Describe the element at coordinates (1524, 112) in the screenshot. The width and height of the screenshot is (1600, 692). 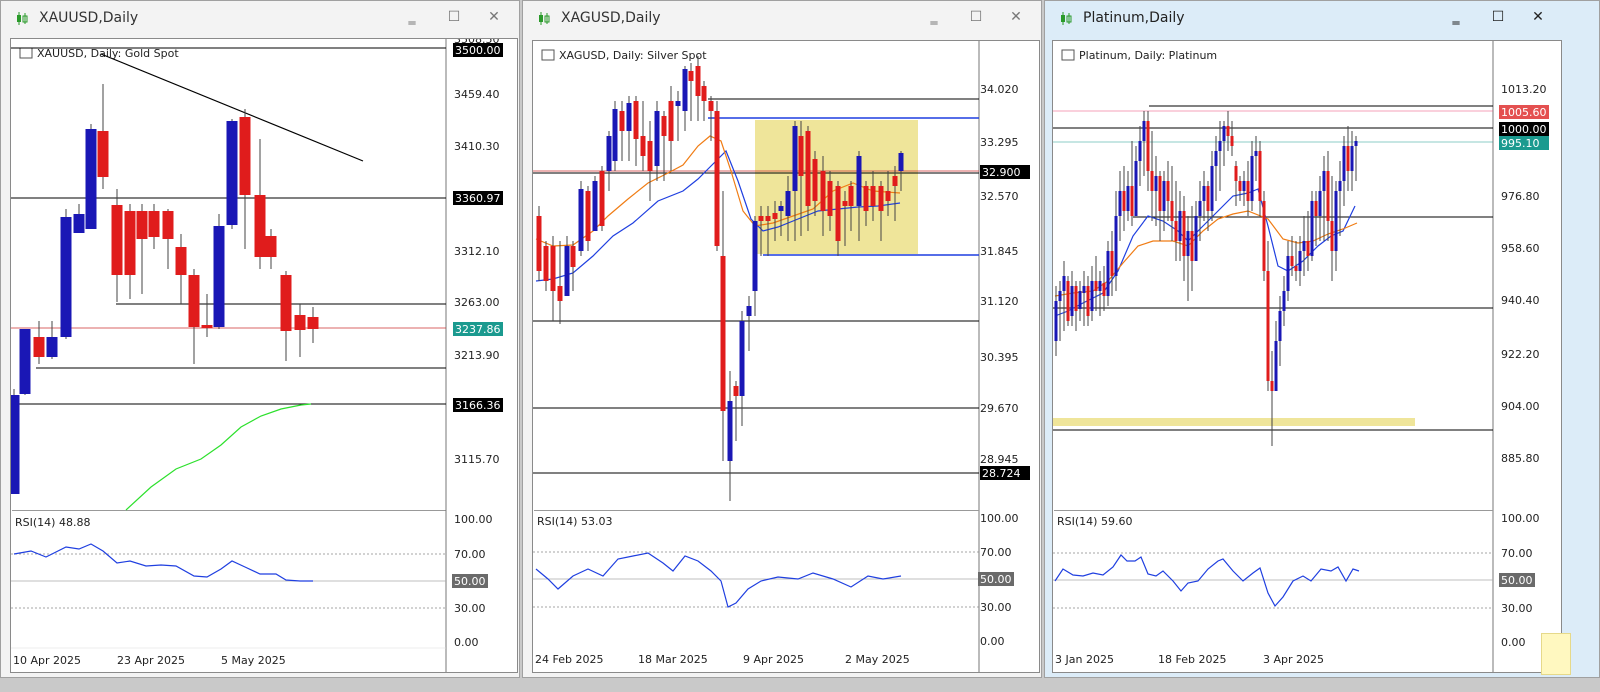
I see `price-tag: 1005.60` at that location.